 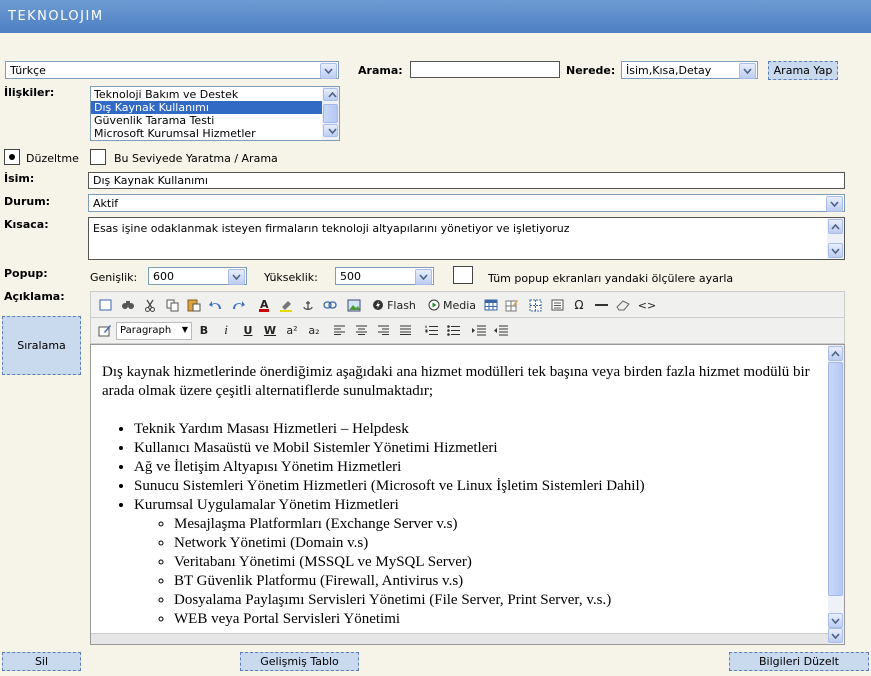 What do you see at coordinates (384, 276) in the screenshot?
I see `popup-height-select: 500` at bounding box center [384, 276].